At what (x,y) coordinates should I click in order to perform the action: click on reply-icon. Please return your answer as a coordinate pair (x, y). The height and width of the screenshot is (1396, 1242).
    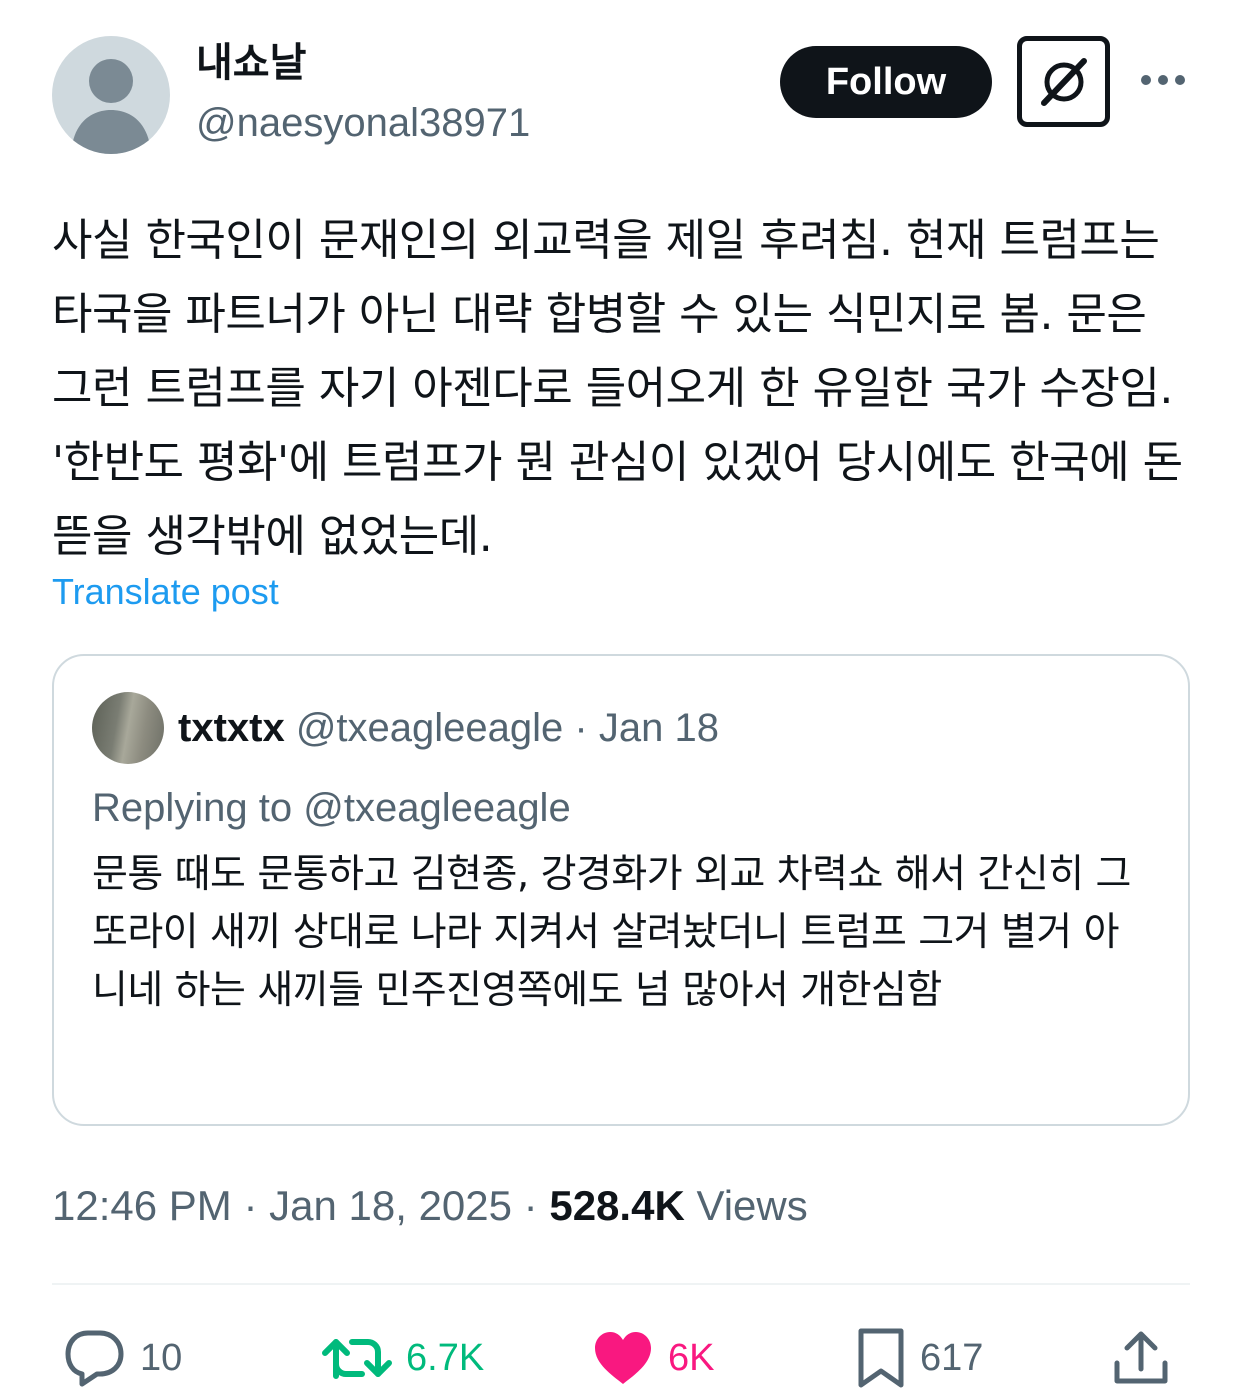
    Looking at the image, I should click on (94, 1358).